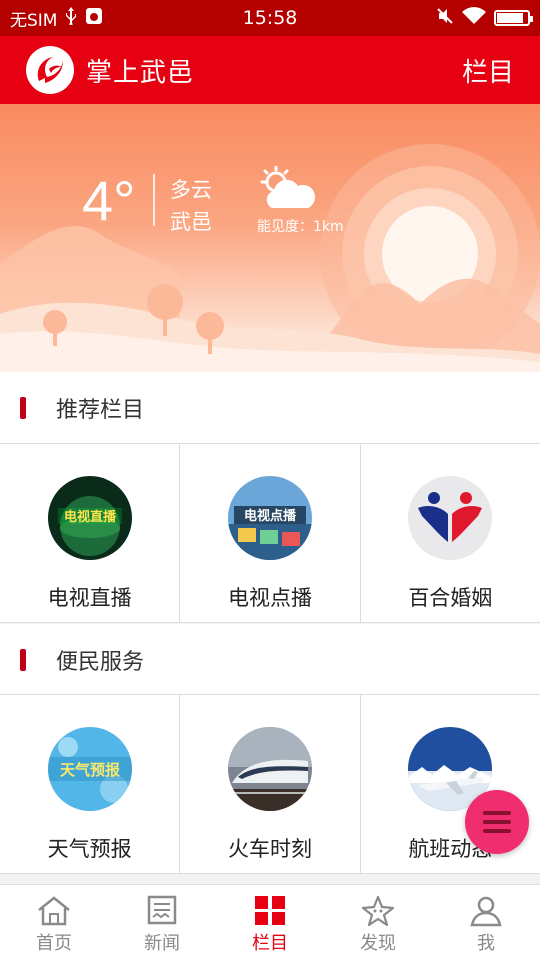 The width and height of the screenshot is (540, 960). What do you see at coordinates (89, 849) in the screenshot?
I see `grid-item-label: 天气预报` at bounding box center [89, 849].